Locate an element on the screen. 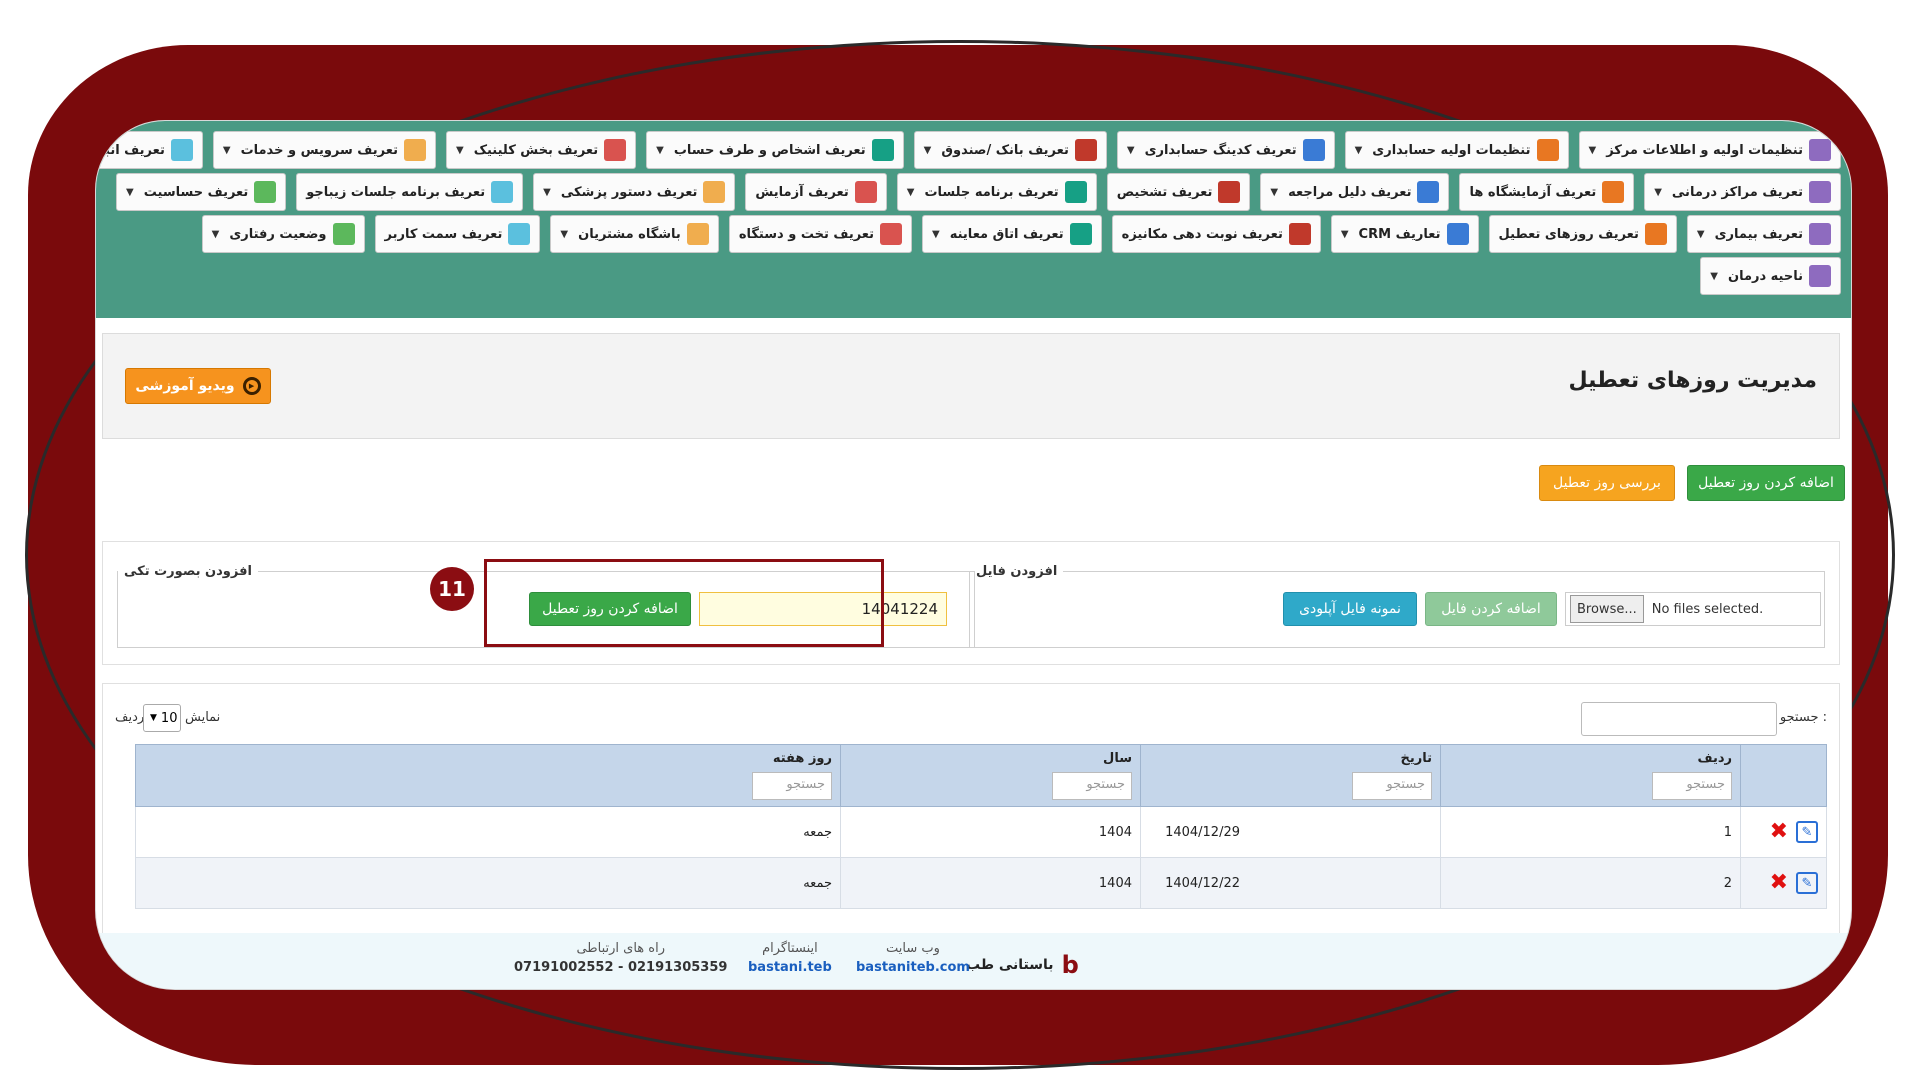  menu-item-row2-0: تعریف مراکز درمانی ▼ is located at coordinates (1742, 192).